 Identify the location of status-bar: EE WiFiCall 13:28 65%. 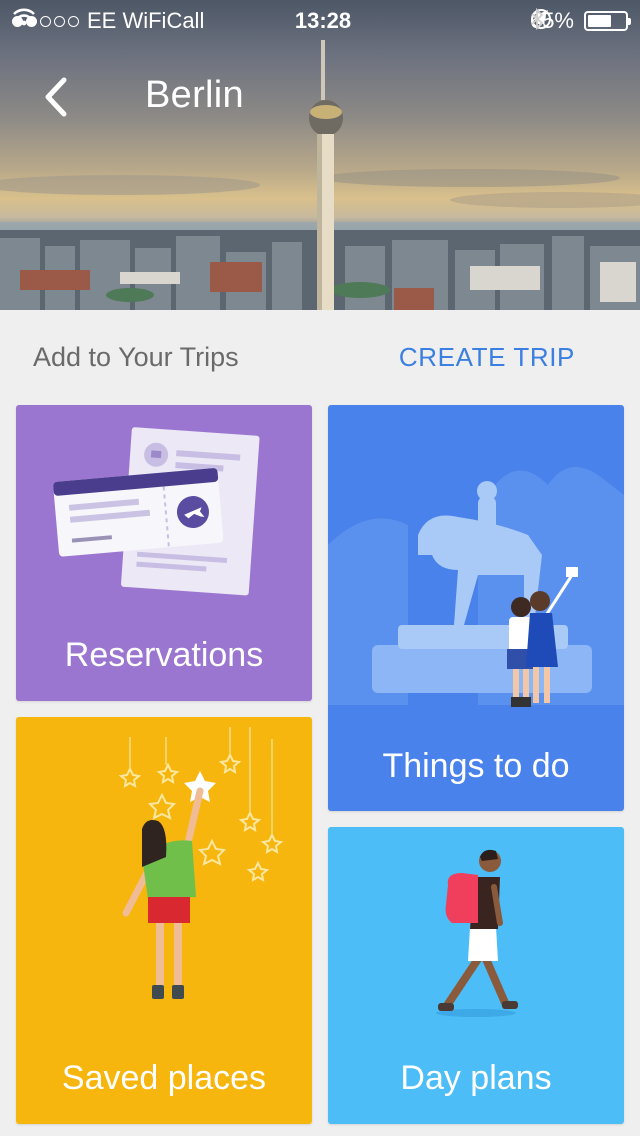
(320, 20).